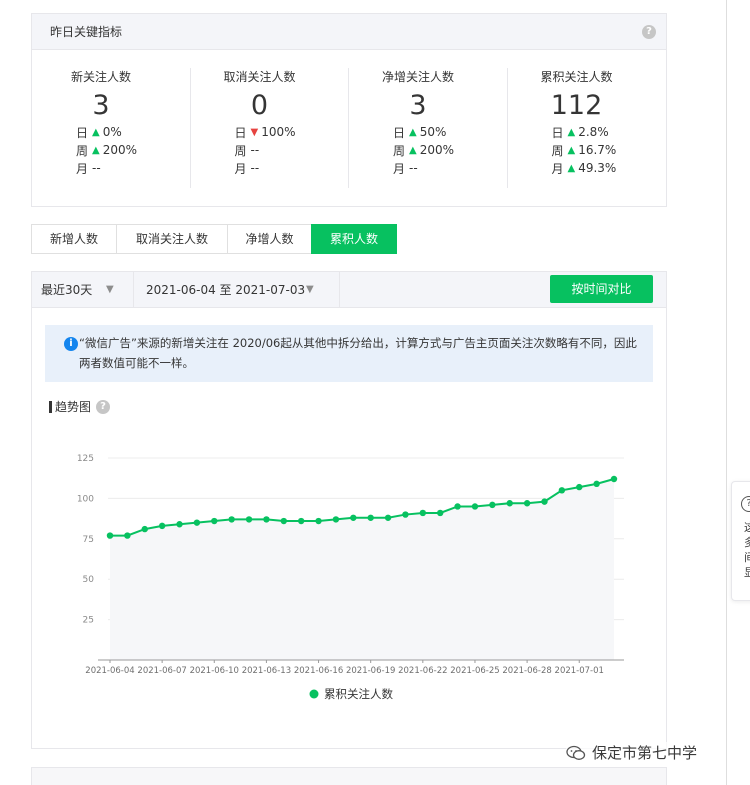 Image resolution: width=750 pixels, height=785 pixels. I want to click on page-divider, so click(726, 392).